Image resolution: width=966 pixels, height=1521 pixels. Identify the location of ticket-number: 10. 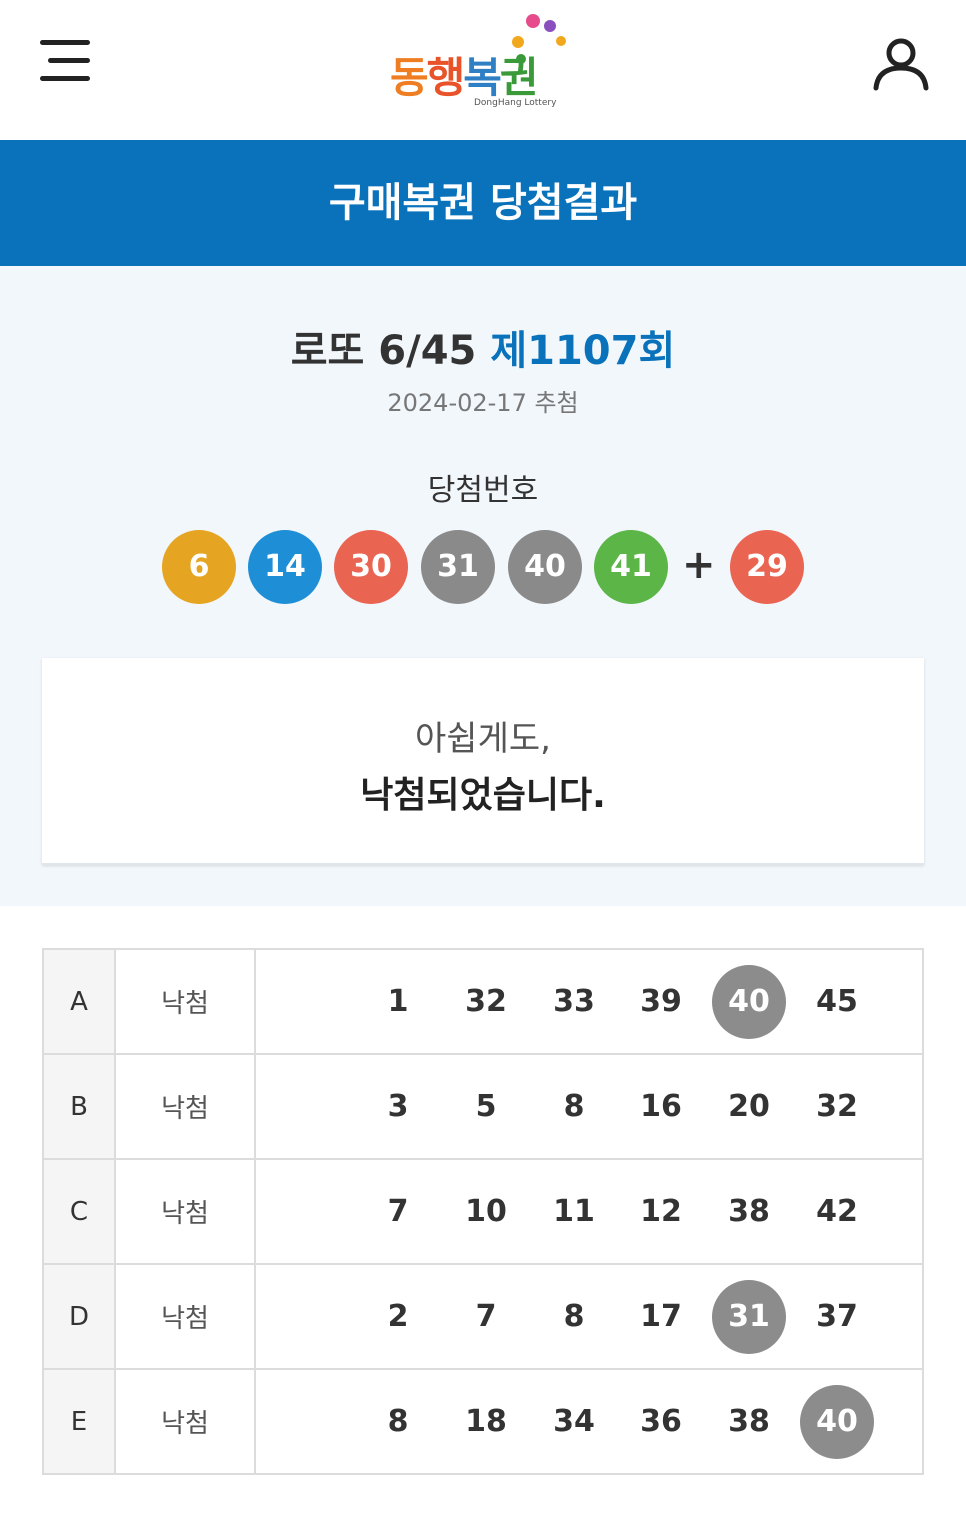
(486, 1211).